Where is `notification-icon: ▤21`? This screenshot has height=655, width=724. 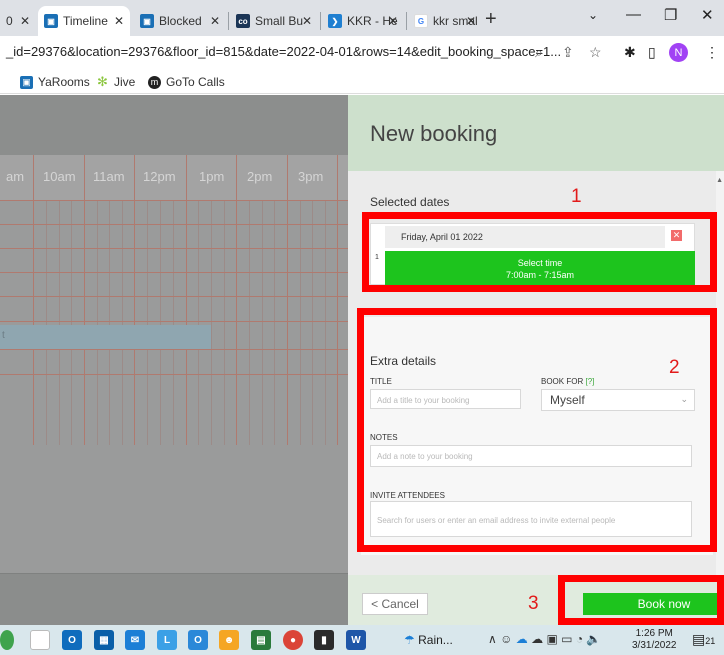 notification-icon: ▤21 is located at coordinates (703, 639).